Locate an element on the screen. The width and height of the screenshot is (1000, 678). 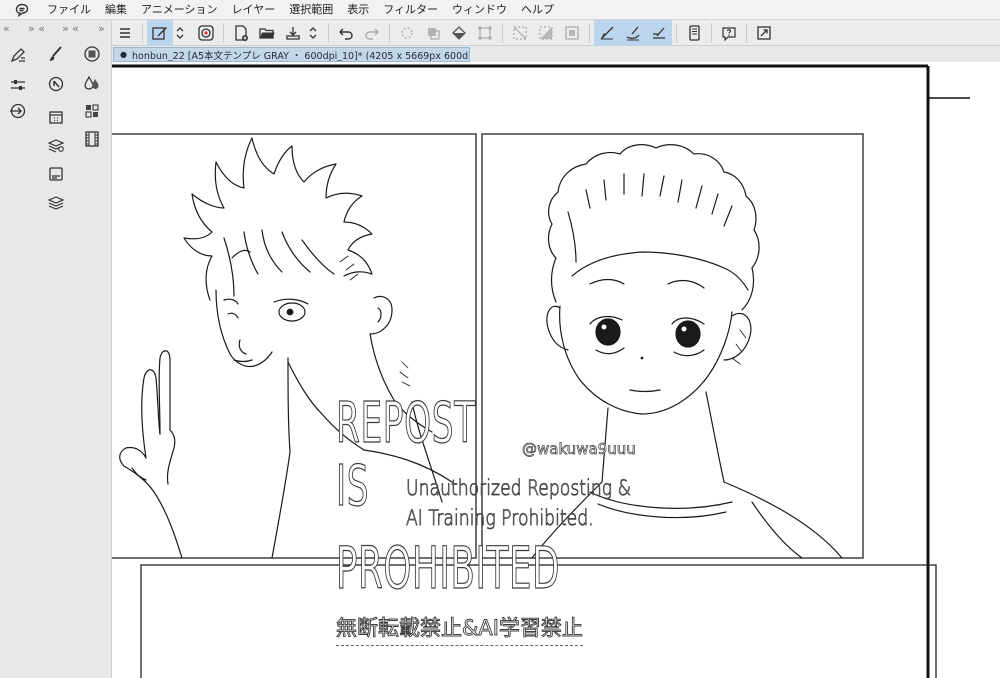
transfer-icon is located at coordinates (18, 111).